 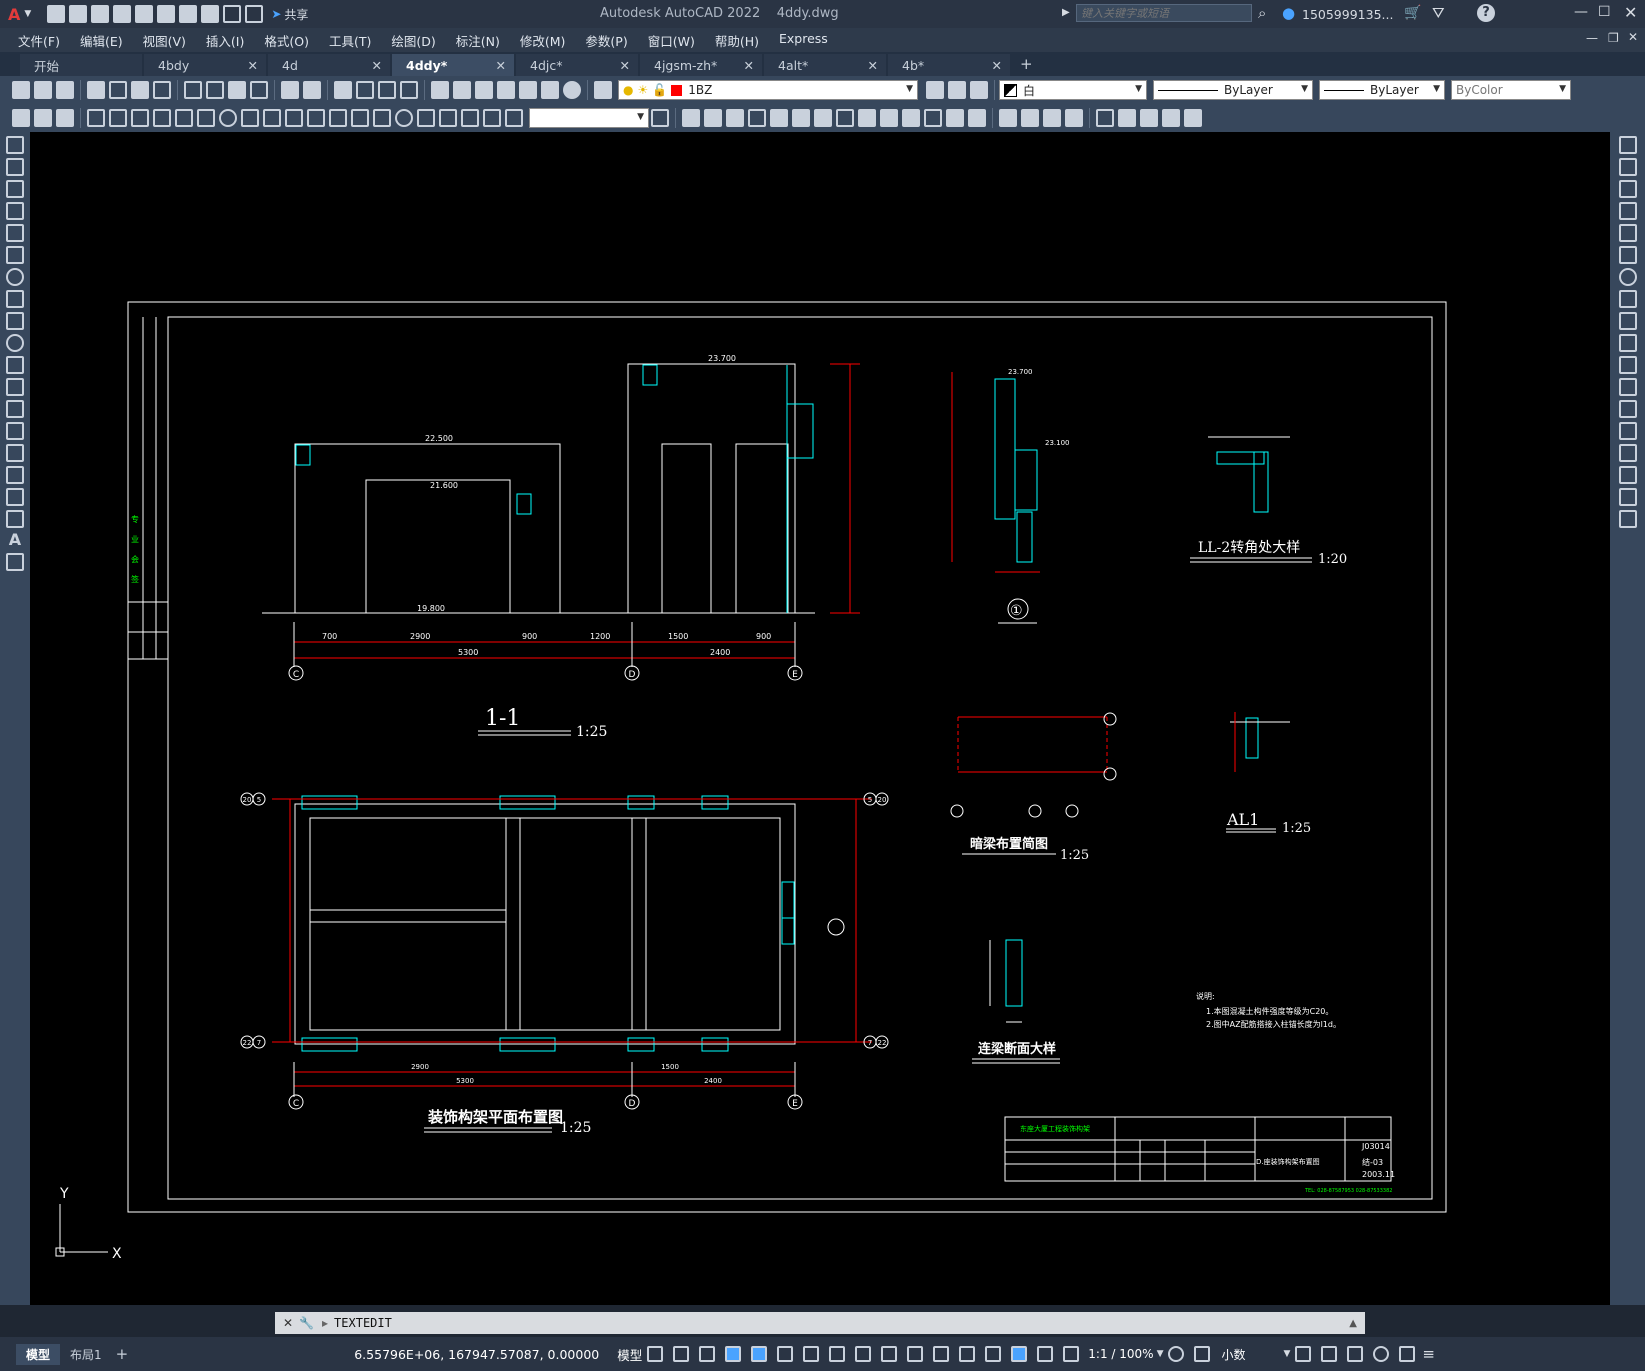 What do you see at coordinates (543, 40) in the screenshot?
I see `menu-item: 修改(M)` at bounding box center [543, 40].